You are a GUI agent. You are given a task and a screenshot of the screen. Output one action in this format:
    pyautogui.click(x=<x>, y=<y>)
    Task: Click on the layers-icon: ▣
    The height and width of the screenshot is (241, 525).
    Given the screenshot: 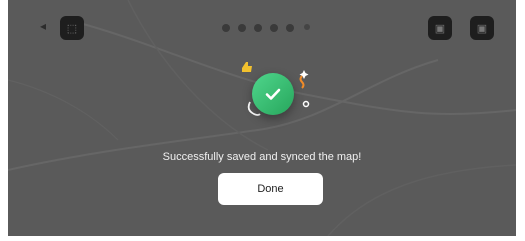 What is the action you would take?
    pyautogui.click(x=440, y=28)
    